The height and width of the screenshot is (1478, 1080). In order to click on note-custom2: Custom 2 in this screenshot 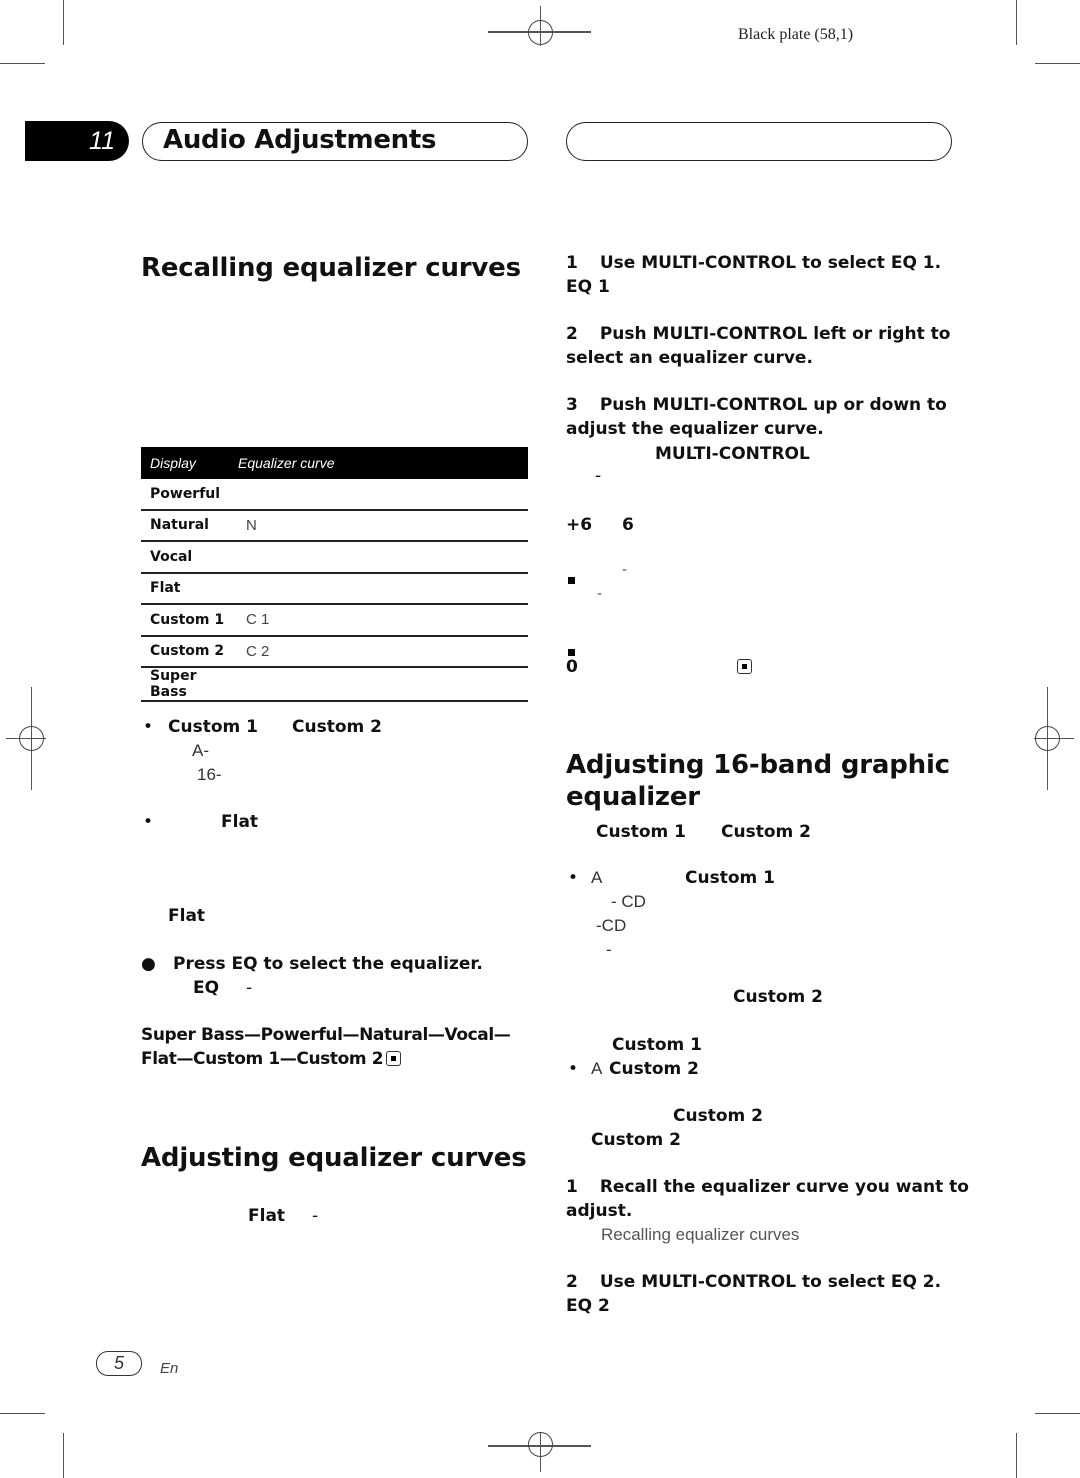, I will do `click(337, 727)`.